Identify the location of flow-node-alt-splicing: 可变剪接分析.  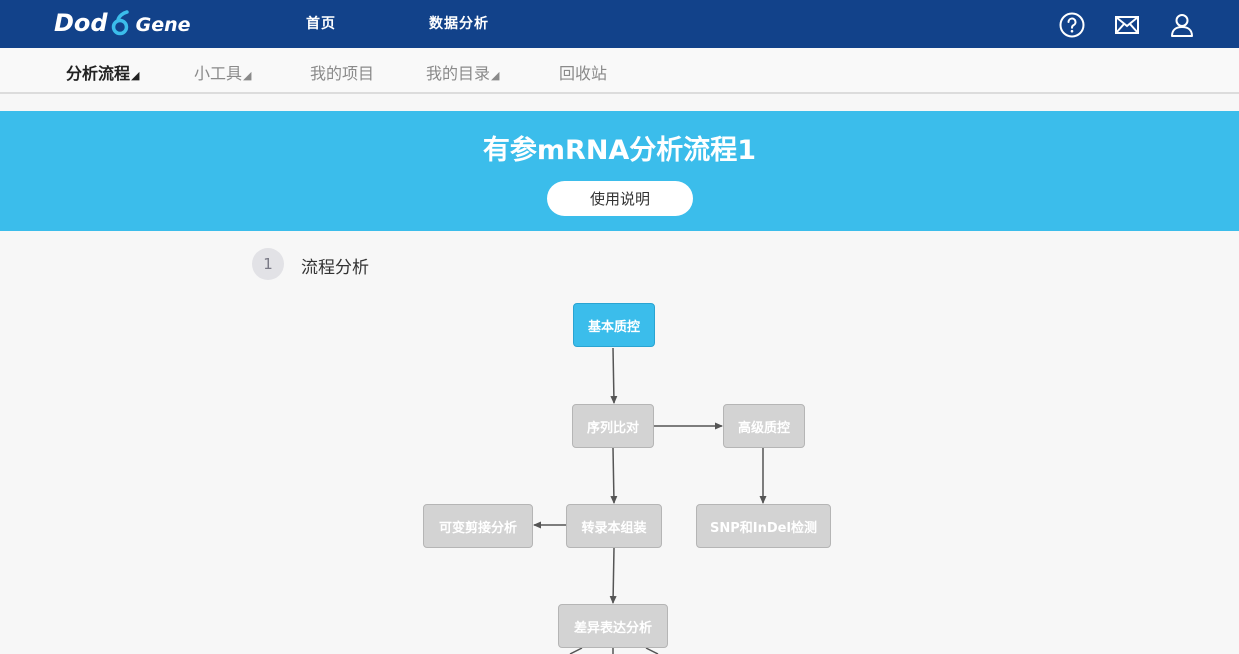
(478, 526).